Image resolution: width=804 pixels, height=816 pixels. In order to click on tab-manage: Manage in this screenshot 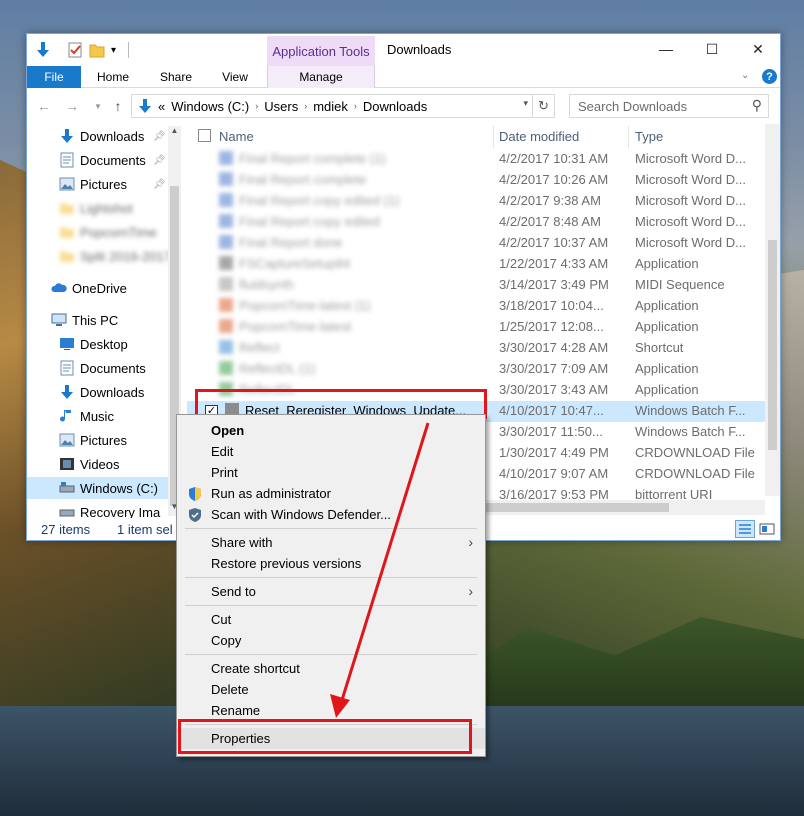, I will do `click(321, 77)`.